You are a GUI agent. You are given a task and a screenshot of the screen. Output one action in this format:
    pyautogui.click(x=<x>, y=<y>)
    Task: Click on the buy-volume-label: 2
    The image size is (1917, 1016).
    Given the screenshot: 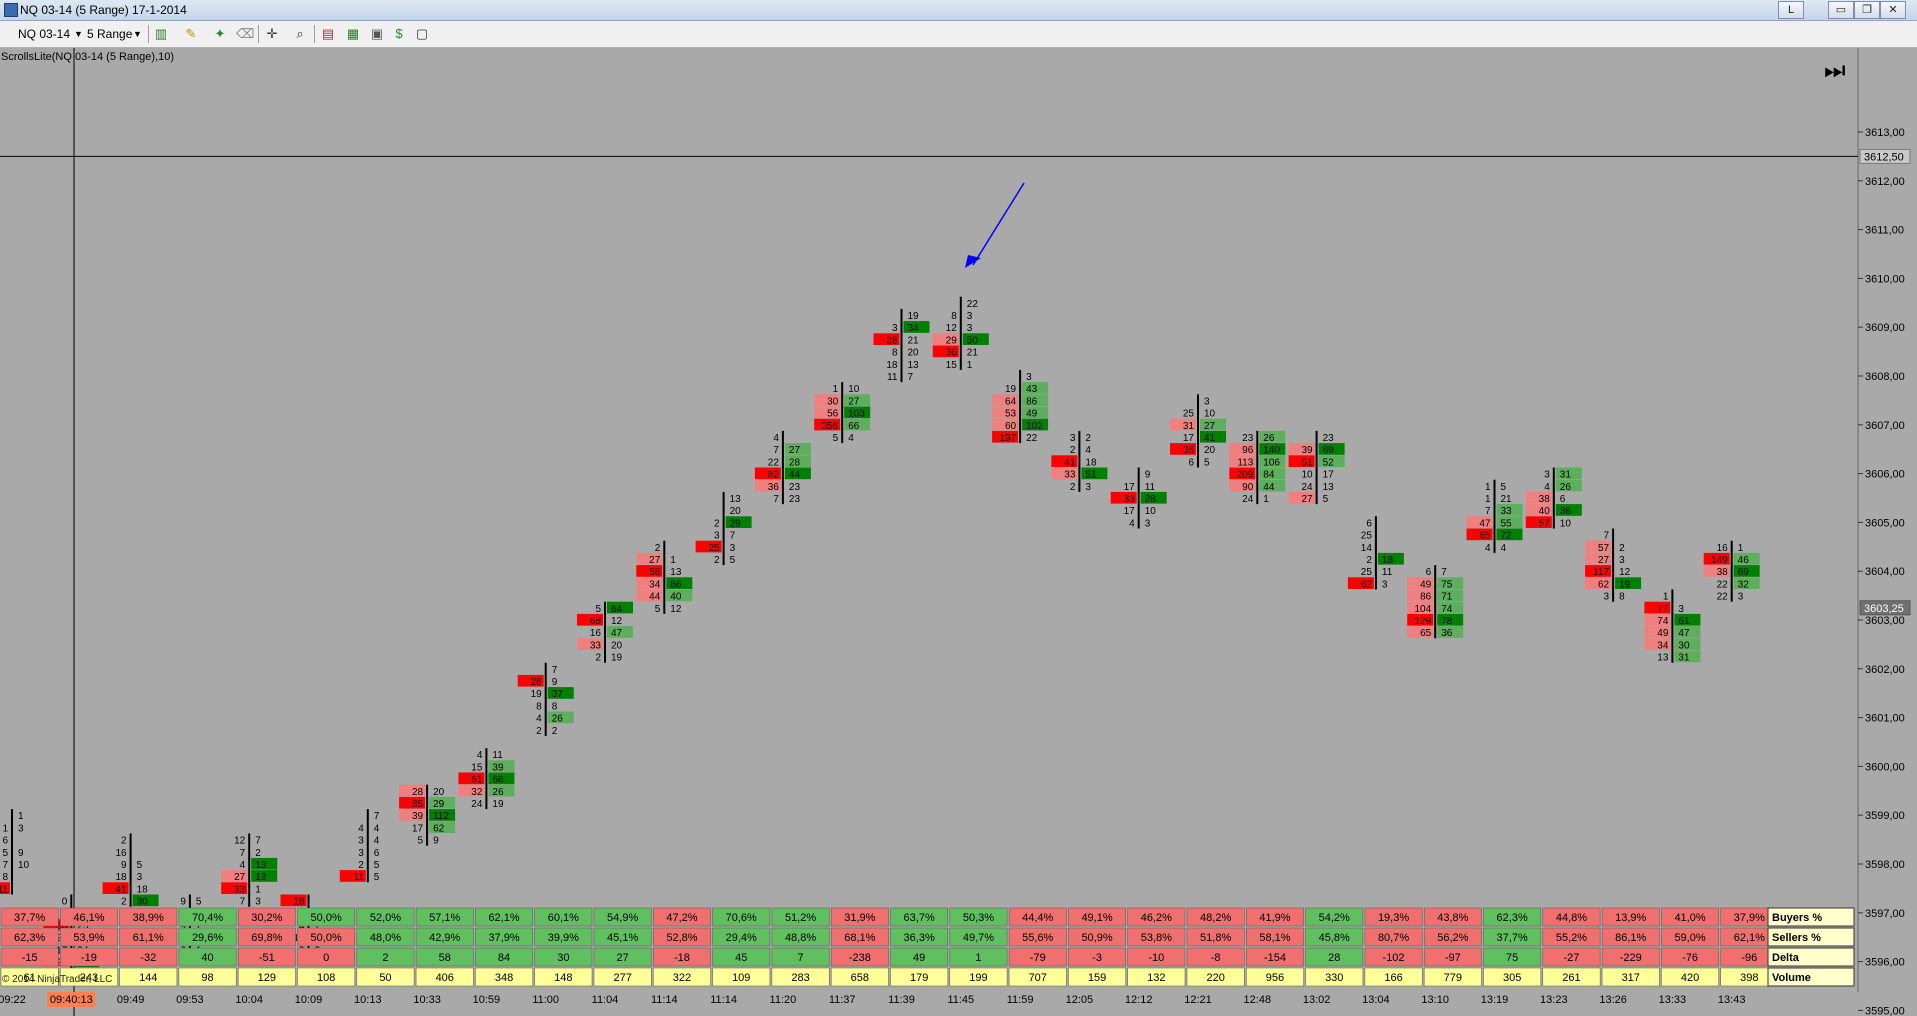 What is the action you would take?
    pyautogui.click(x=258, y=853)
    